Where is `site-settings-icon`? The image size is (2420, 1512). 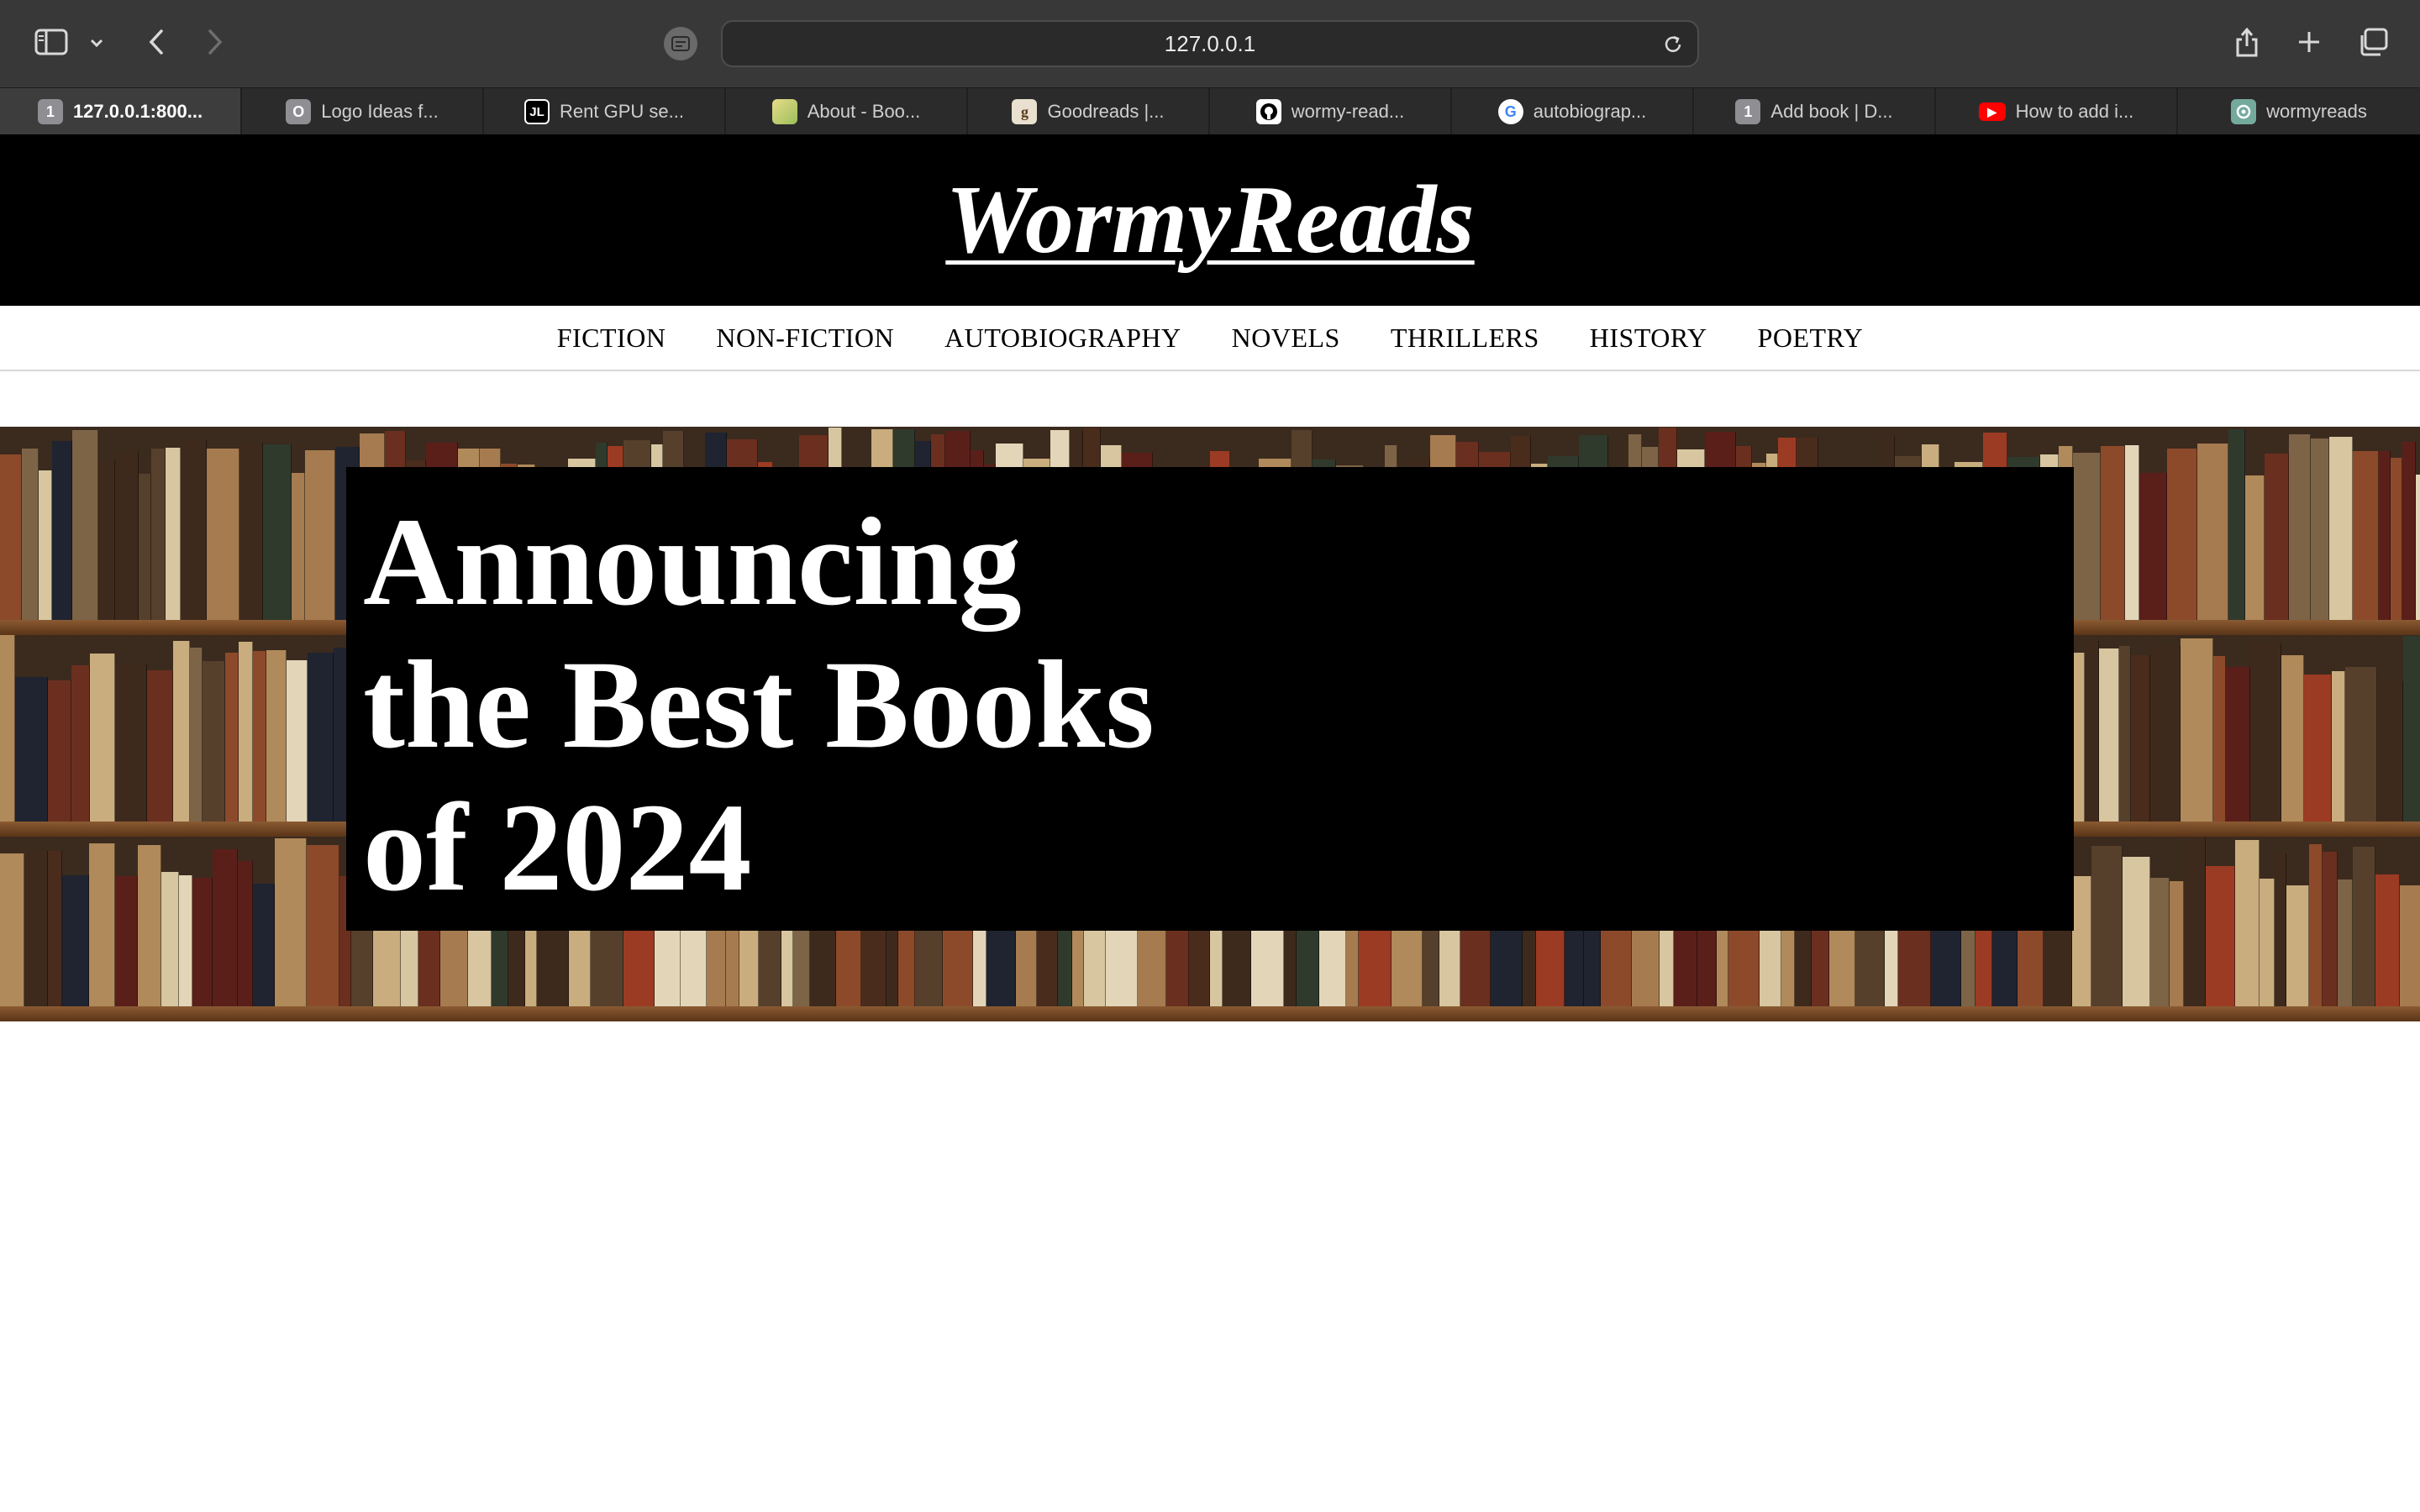 site-settings-icon is located at coordinates (680, 43).